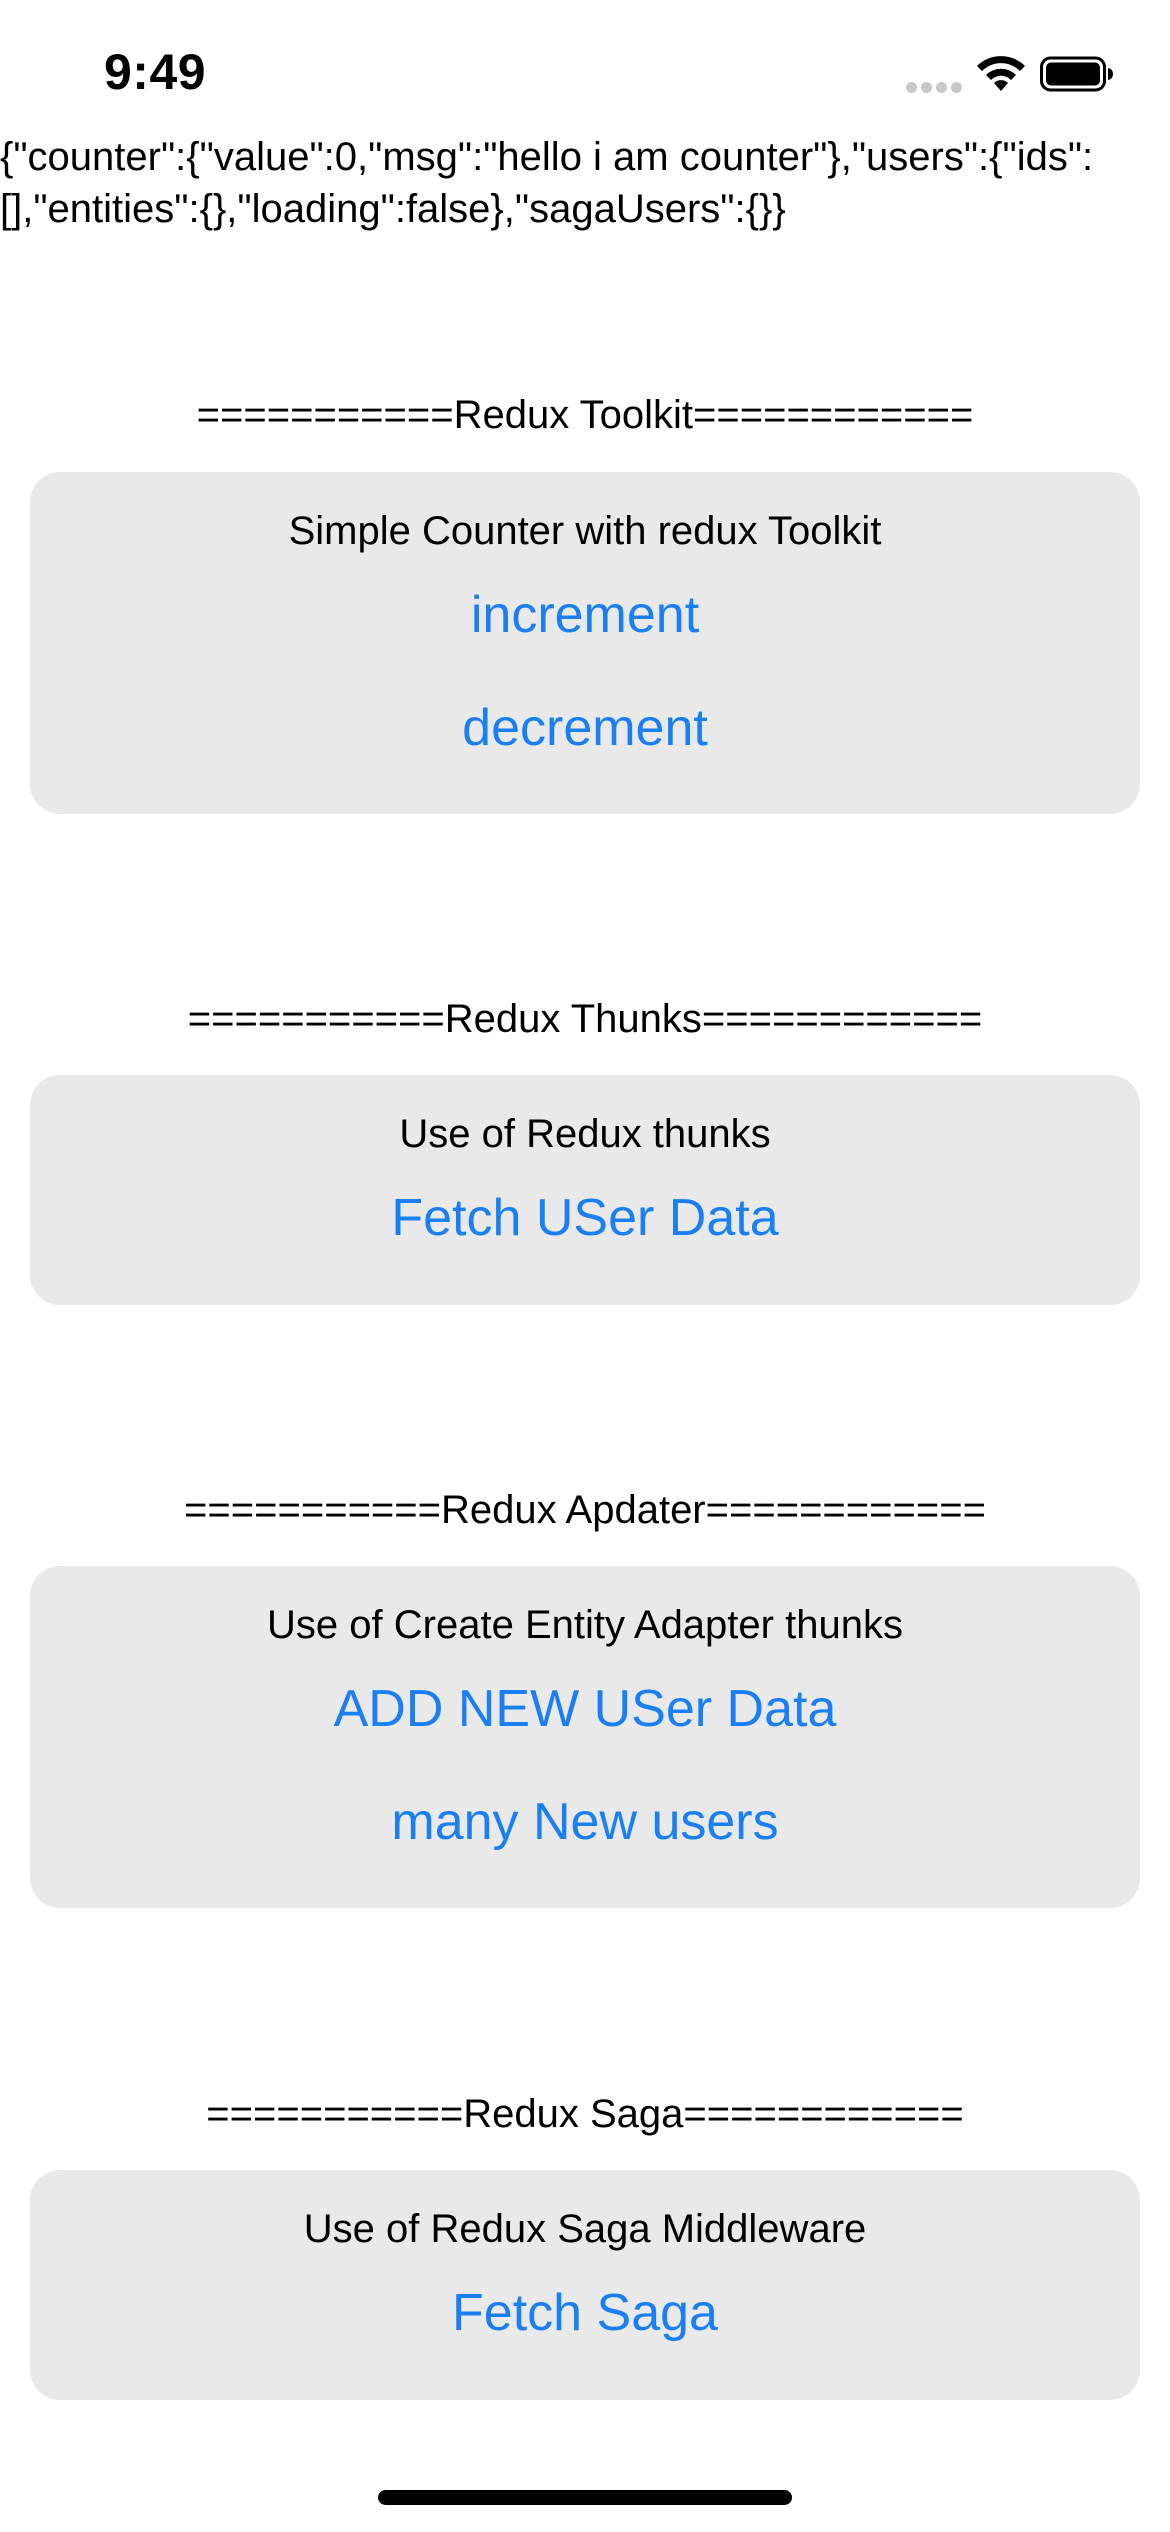 This screenshot has width=1170, height=2532. I want to click on home-indicator, so click(585, 2497).